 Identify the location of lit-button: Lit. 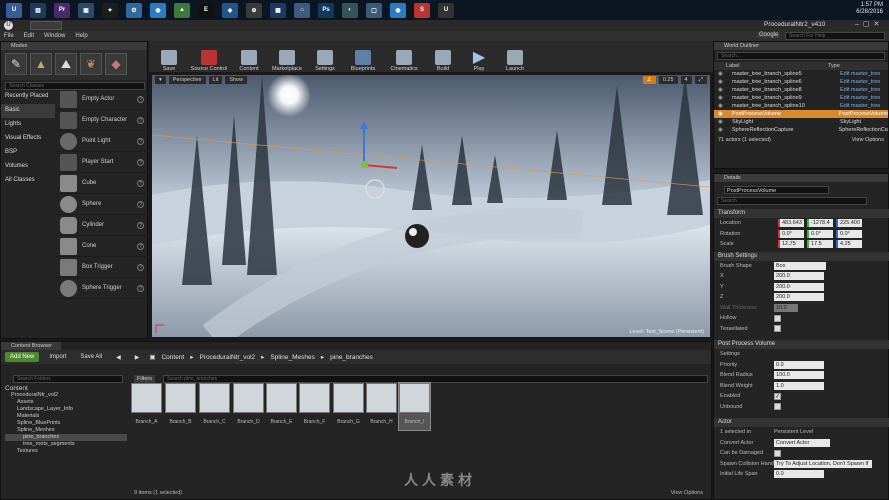
(215, 80).